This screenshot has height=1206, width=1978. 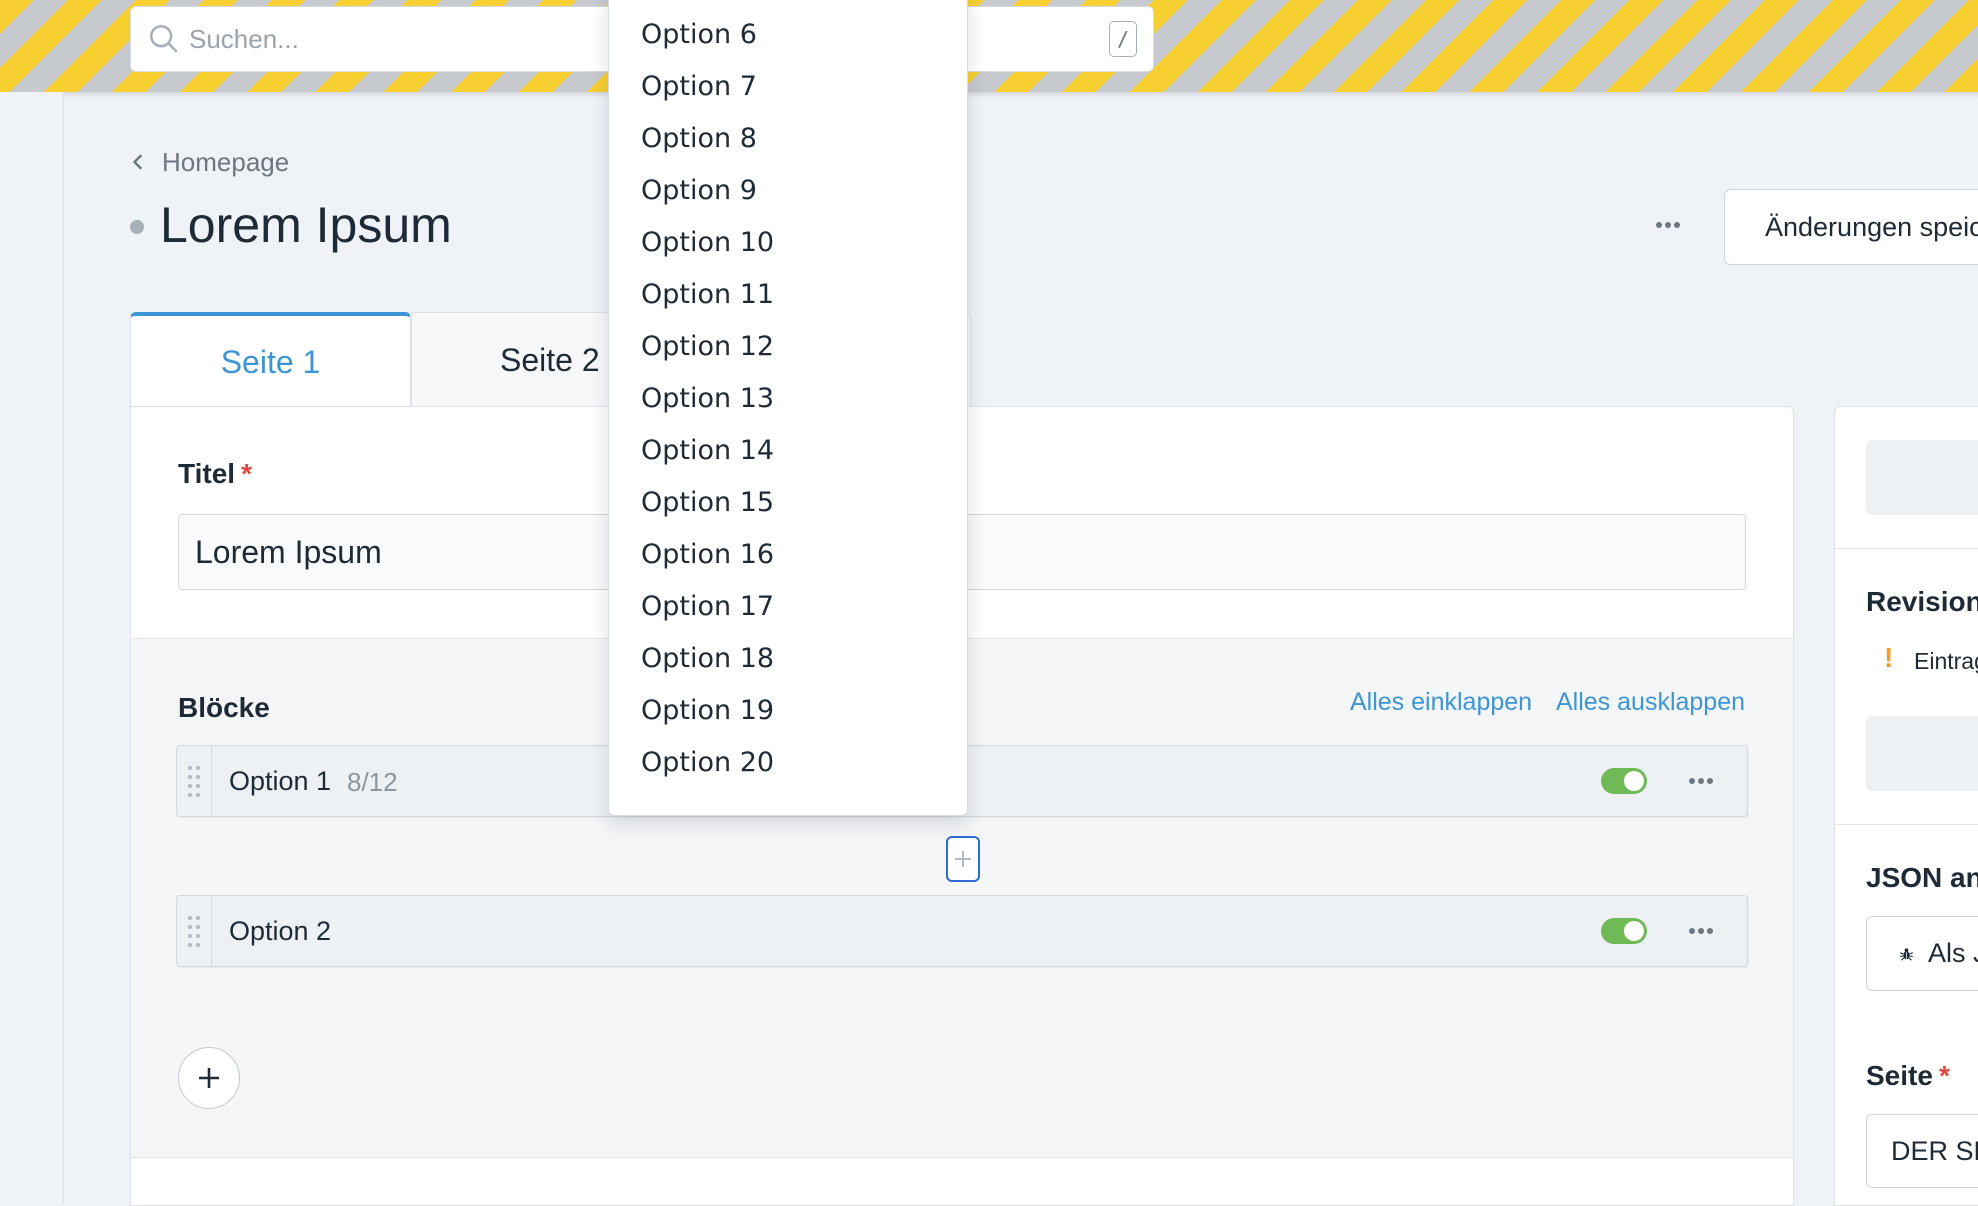 I want to click on seite-field-label: Seite *, so click(x=1908, y=1076).